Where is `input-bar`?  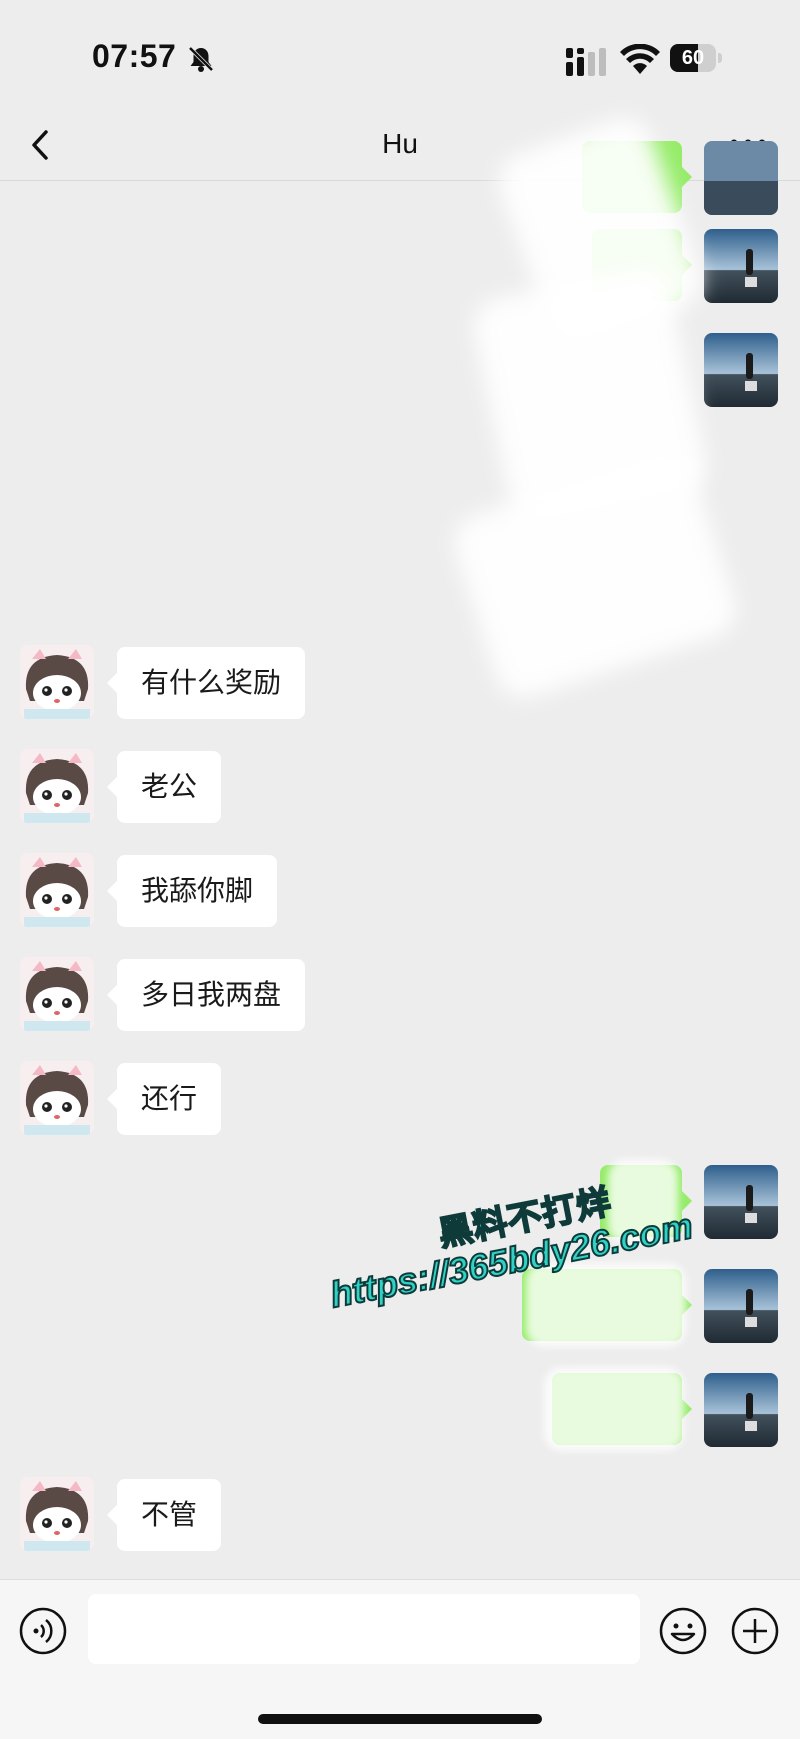 input-bar is located at coordinates (400, 1659).